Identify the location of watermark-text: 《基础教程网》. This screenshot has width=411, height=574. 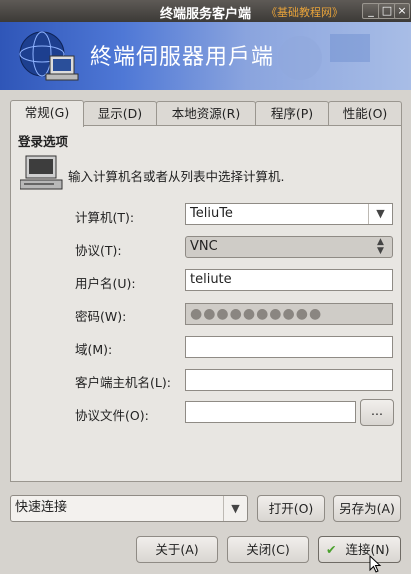
(304, 12).